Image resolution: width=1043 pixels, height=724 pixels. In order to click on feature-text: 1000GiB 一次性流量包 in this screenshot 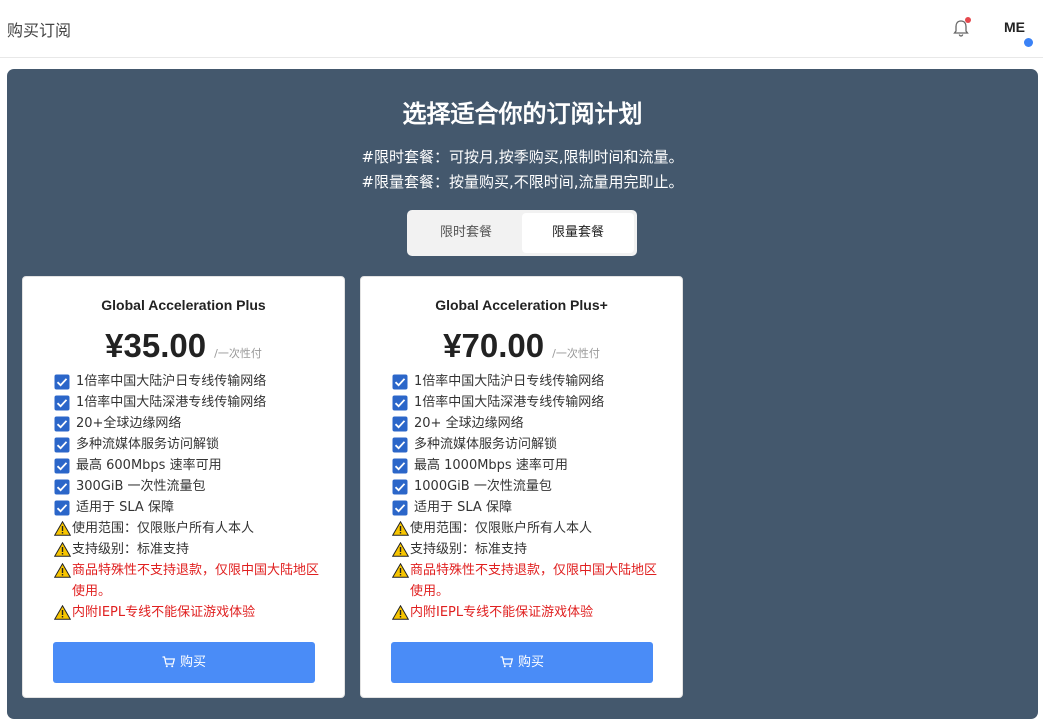, I will do `click(483, 486)`.